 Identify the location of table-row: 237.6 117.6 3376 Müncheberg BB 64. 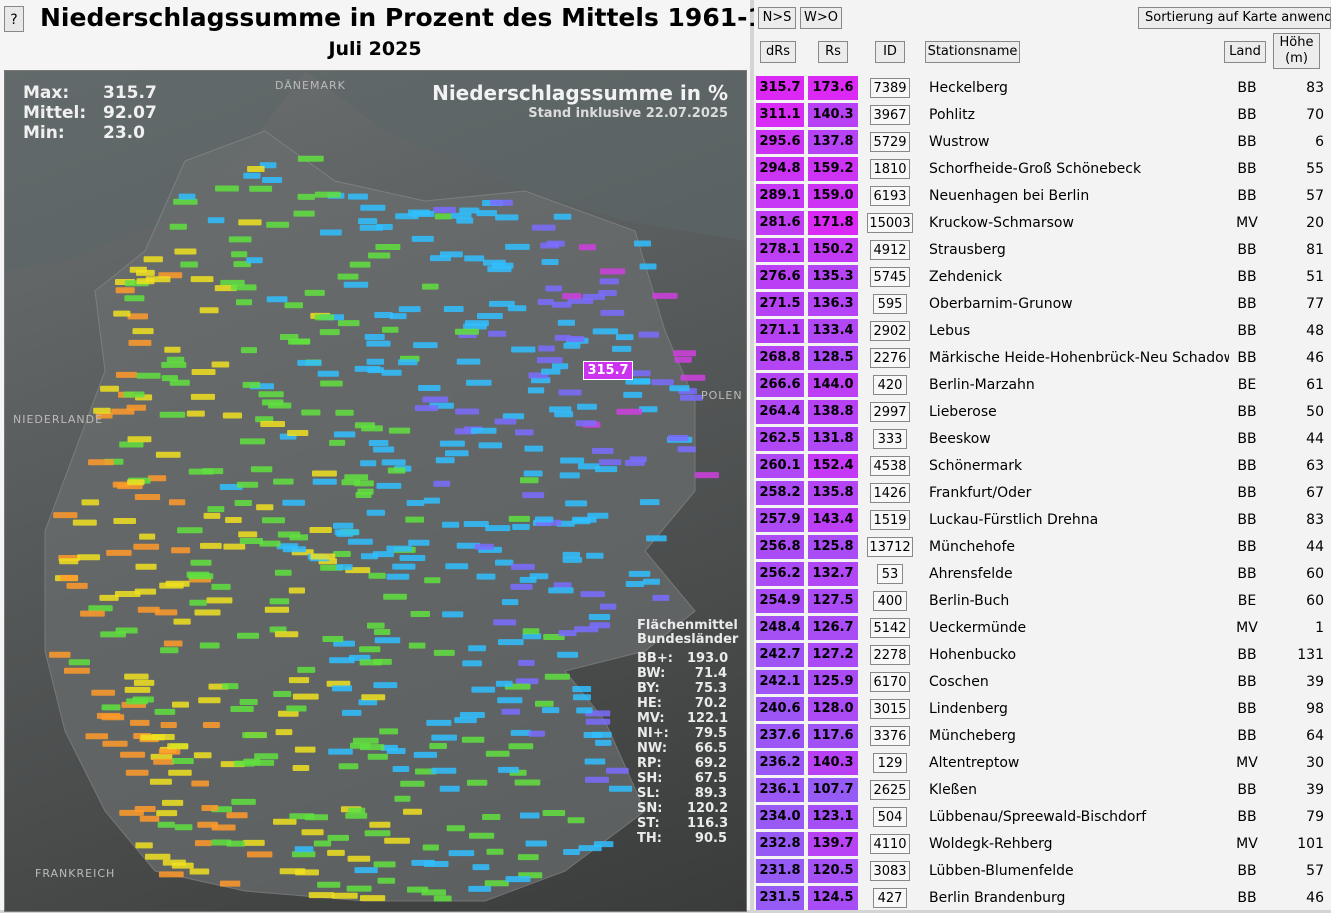
(1042, 737).